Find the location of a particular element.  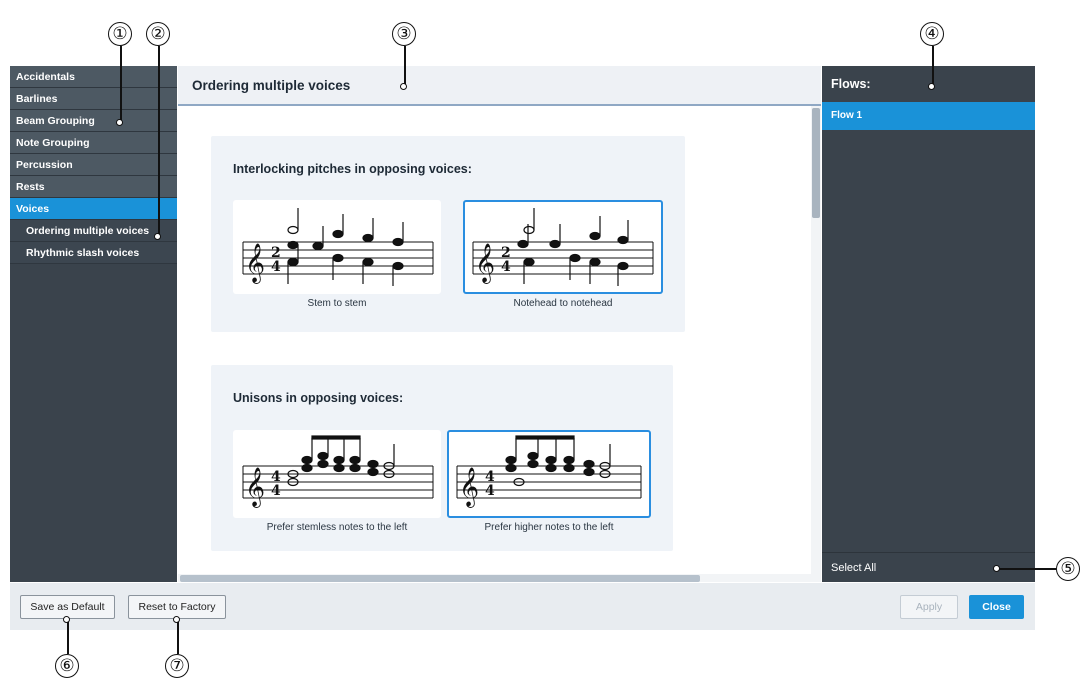

sidebar-item-label: Ordering multiple voices is located at coordinates (88, 231).